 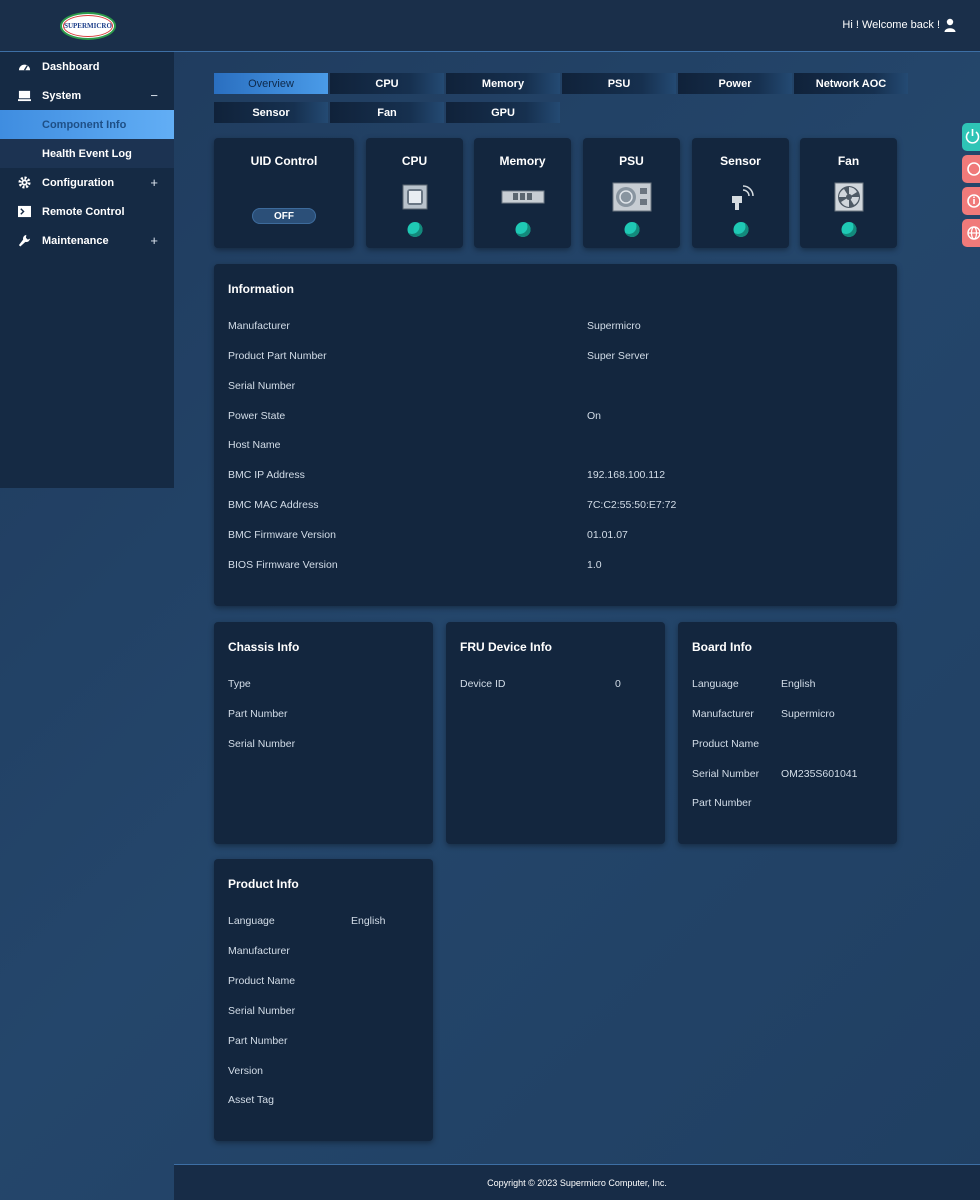 What do you see at coordinates (262, 386) in the screenshot?
I see `info-label: Serial Number` at bounding box center [262, 386].